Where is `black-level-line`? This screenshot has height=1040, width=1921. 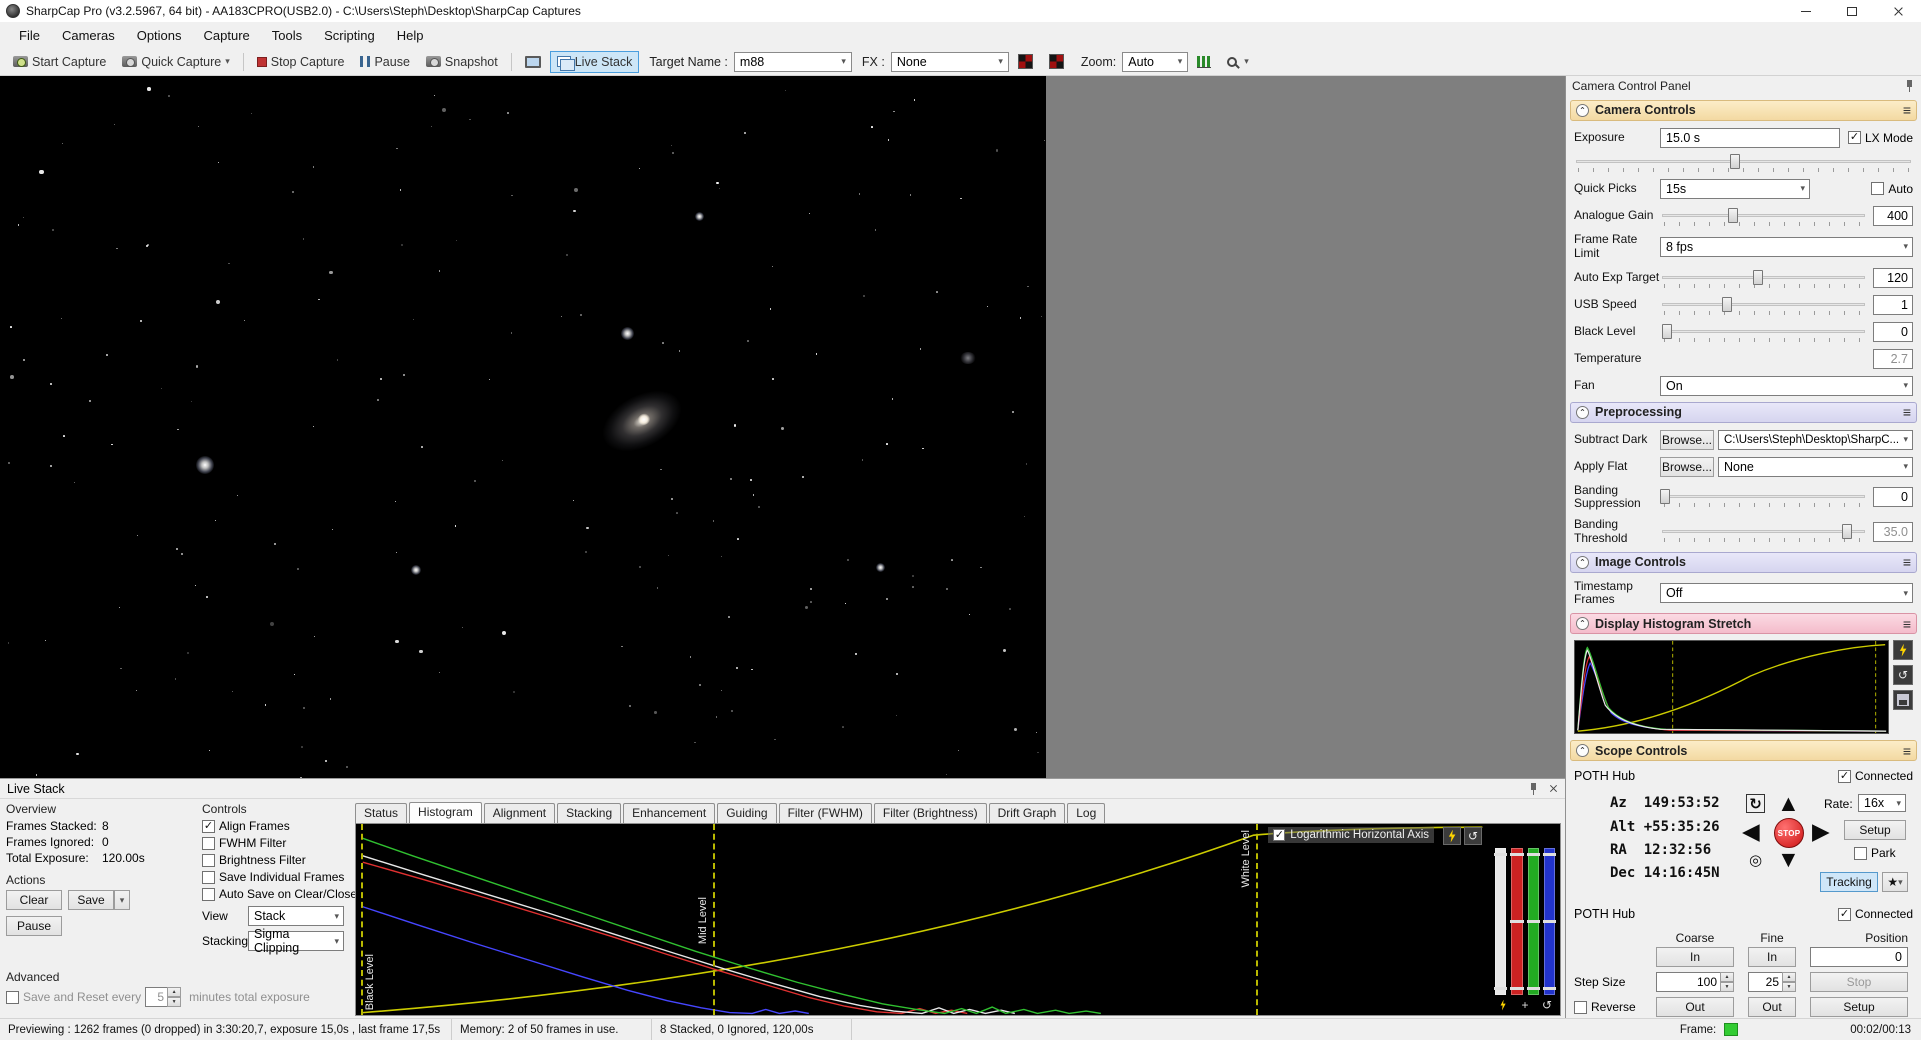 black-level-line is located at coordinates (362, 919).